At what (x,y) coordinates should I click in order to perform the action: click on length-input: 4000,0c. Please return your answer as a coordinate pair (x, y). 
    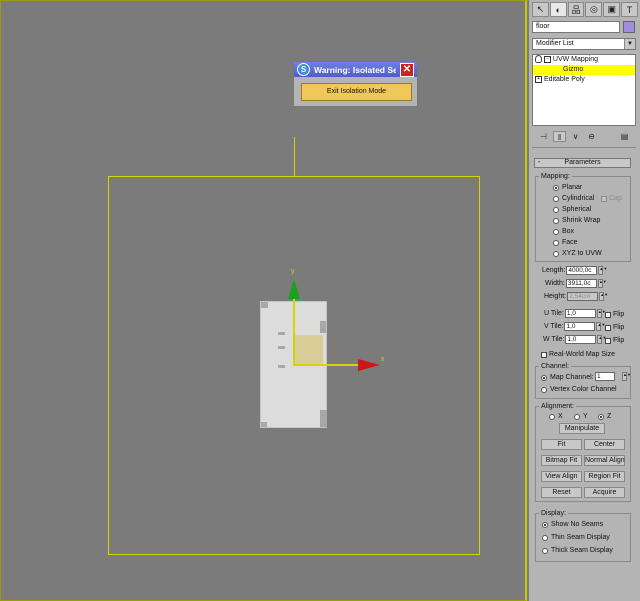
    Looking at the image, I should click on (582, 270).